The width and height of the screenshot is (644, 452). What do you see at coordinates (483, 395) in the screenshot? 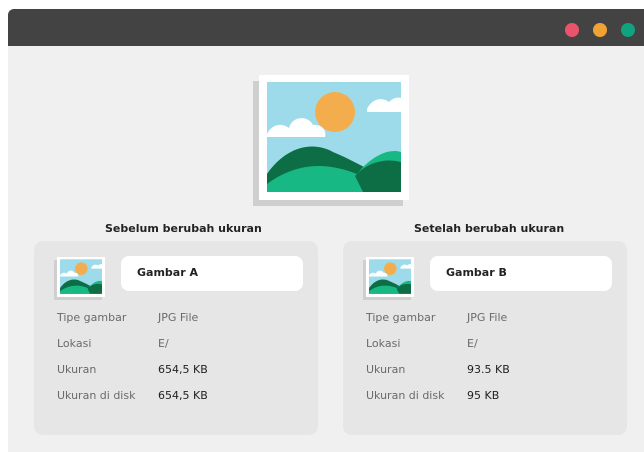
I see `disk-size-value: 95 KB` at bounding box center [483, 395].